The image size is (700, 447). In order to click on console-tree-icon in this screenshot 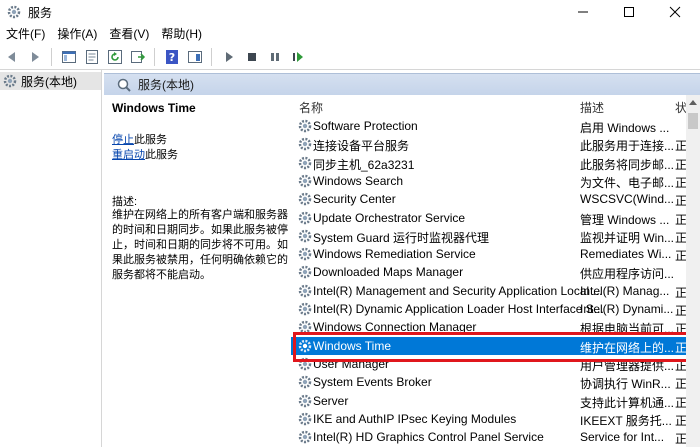, I will do `click(69, 57)`.